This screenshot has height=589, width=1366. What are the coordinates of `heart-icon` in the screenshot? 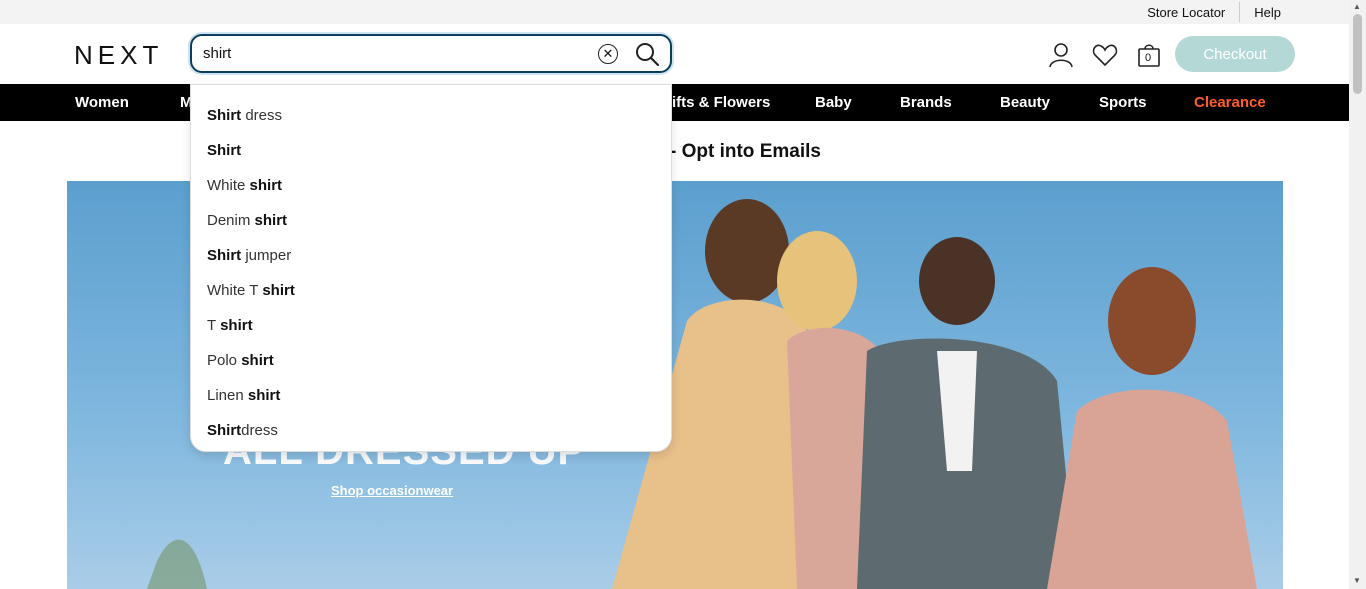 It's located at (1105, 55).